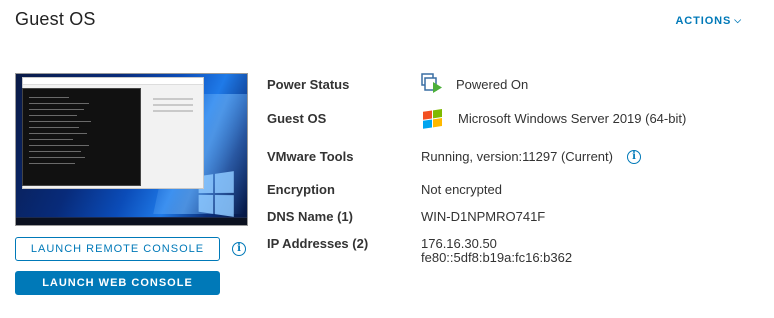 The height and width of the screenshot is (318, 774). Describe the element at coordinates (634, 157) in the screenshot. I see `vmware-tools-info-icon: i` at that location.